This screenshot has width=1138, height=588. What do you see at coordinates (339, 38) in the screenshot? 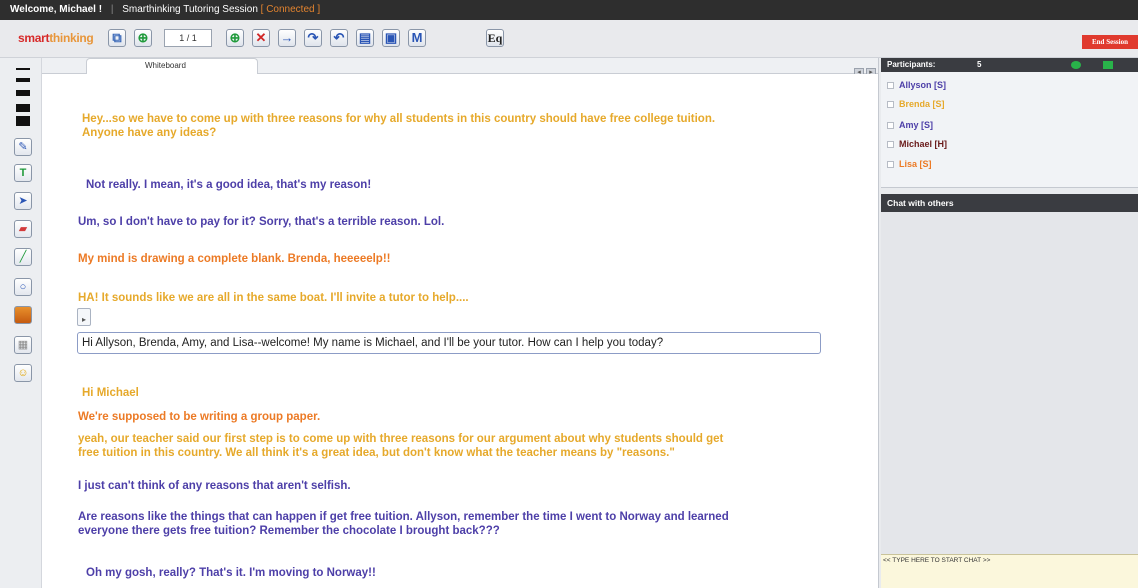
I see `undo-icon: ↶` at bounding box center [339, 38].